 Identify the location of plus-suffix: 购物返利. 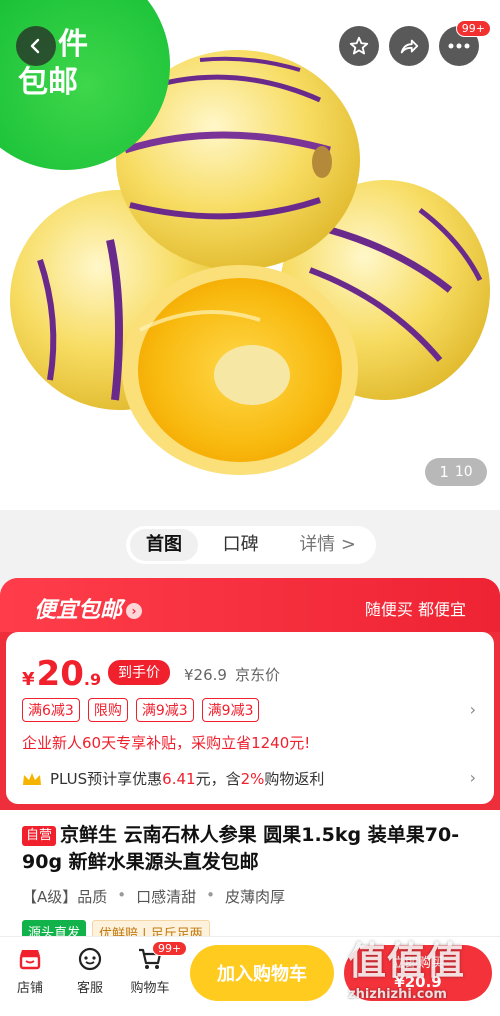
(294, 779).